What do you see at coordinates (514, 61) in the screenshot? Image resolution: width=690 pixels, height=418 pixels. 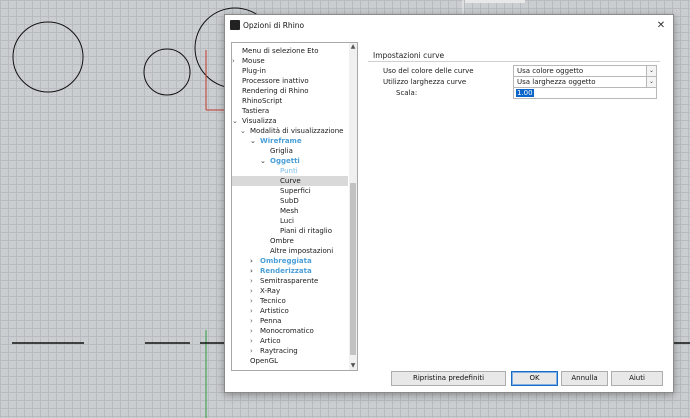 I see `section-divider` at bounding box center [514, 61].